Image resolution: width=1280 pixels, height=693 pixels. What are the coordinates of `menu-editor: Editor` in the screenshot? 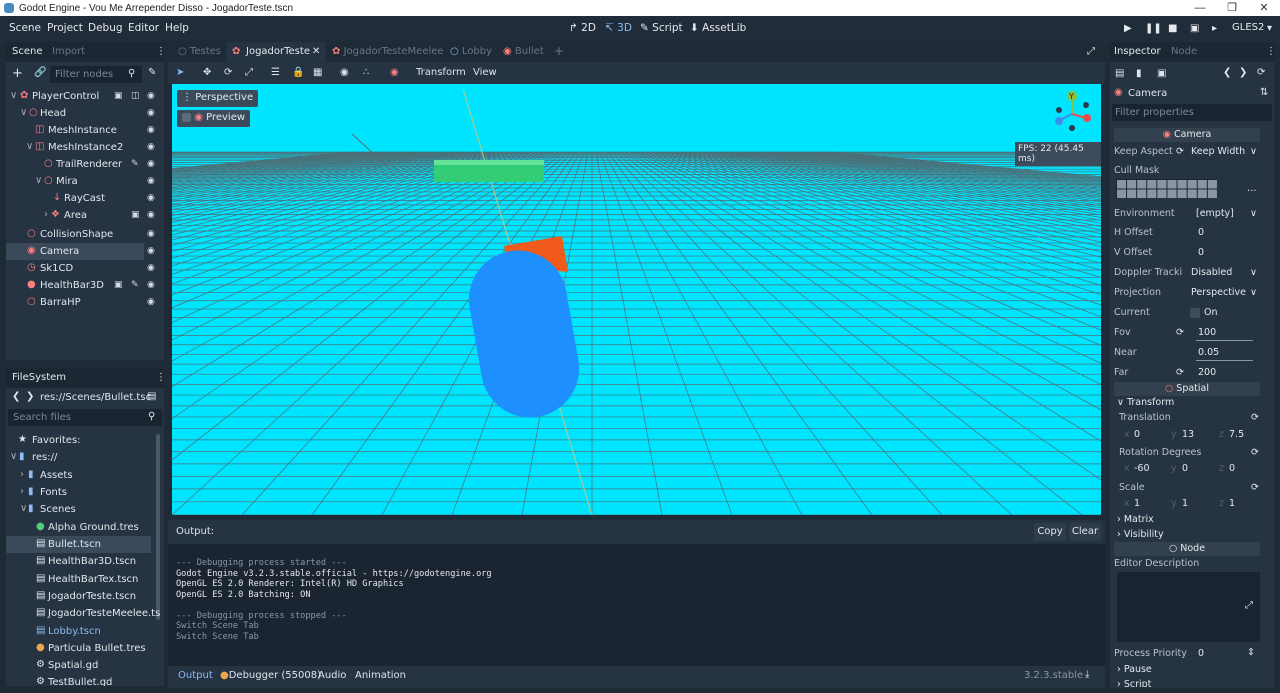 It's located at (143, 28).